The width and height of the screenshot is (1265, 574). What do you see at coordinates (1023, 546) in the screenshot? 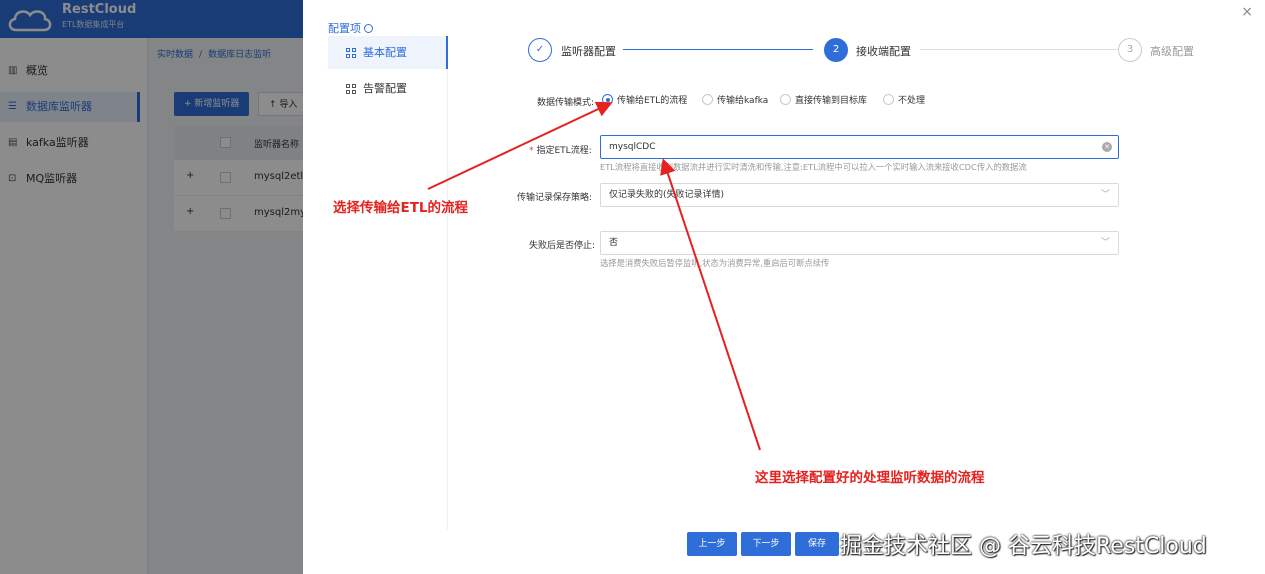
I see `watermark: 掘金技术社区 @ 谷云科技RestCloud` at bounding box center [1023, 546].